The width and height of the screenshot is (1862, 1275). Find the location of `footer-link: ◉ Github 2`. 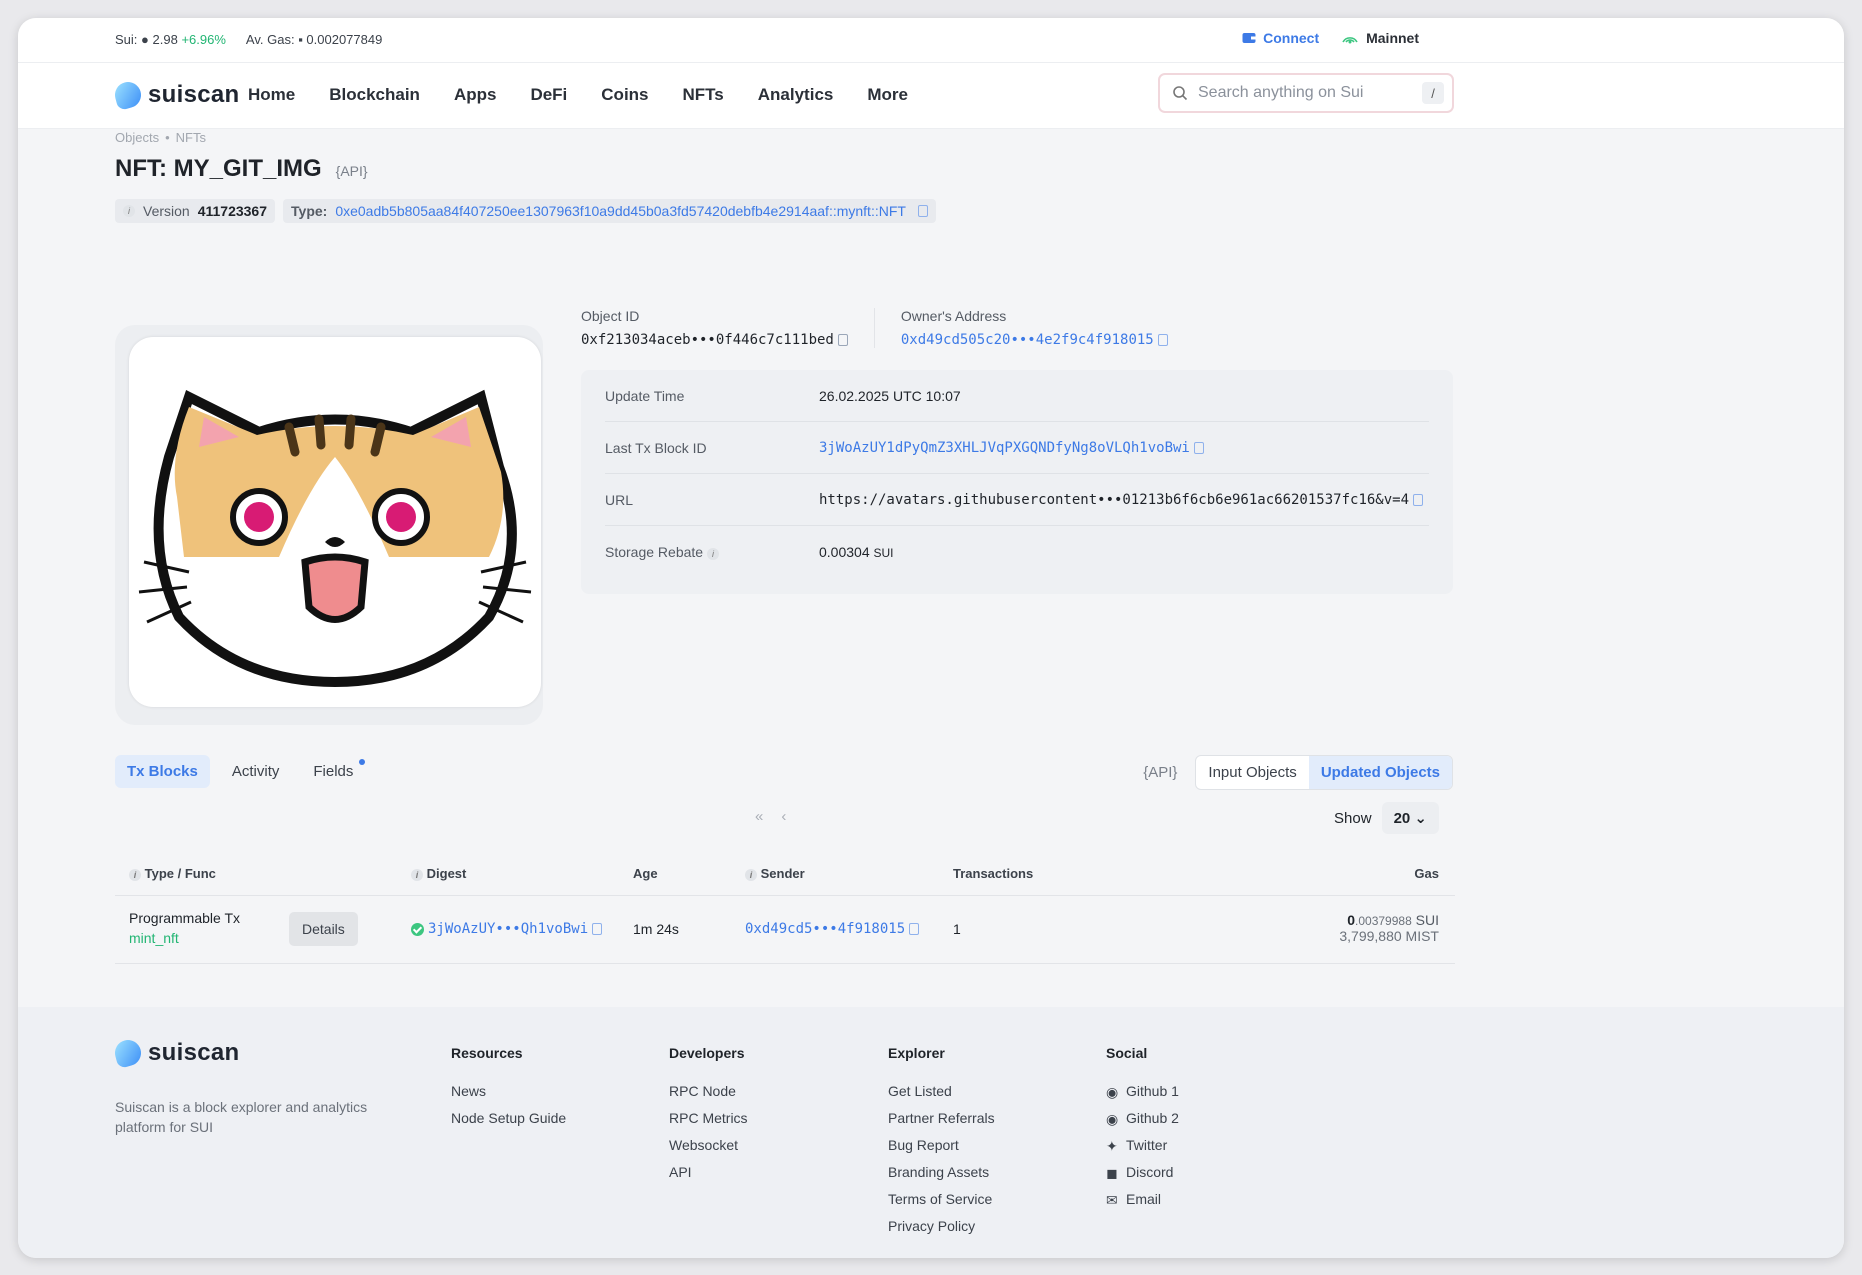

footer-link: ◉ Github 2 is located at coordinates (1142, 1117).